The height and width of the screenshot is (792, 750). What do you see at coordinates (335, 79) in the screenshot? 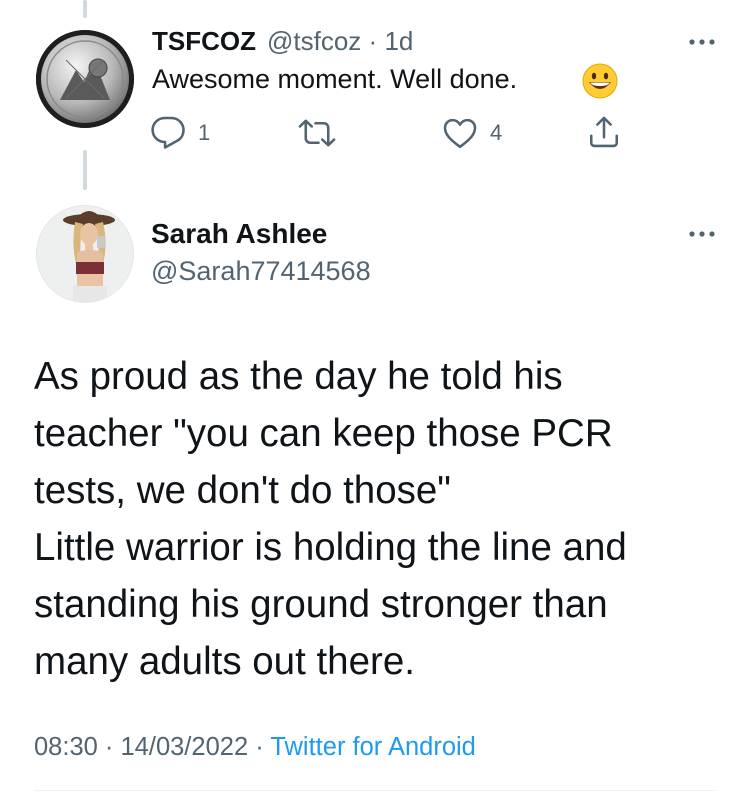
I see `reply-text: Awesome moment. Well done.` at bounding box center [335, 79].